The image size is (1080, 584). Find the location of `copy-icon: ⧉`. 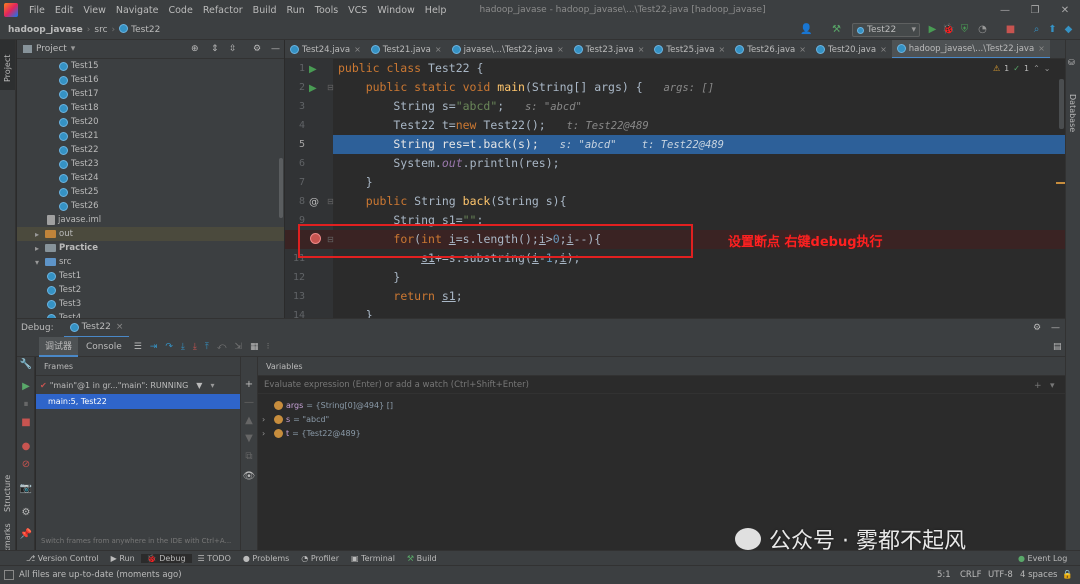

copy-icon: ⧉ is located at coordinates (249, 456).